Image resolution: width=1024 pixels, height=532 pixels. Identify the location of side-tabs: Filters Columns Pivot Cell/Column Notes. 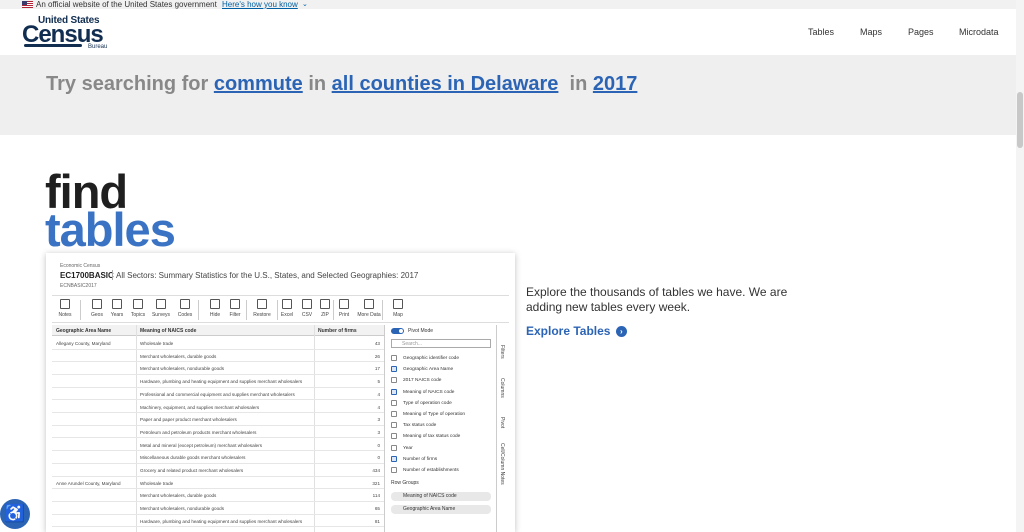
(502, 428).